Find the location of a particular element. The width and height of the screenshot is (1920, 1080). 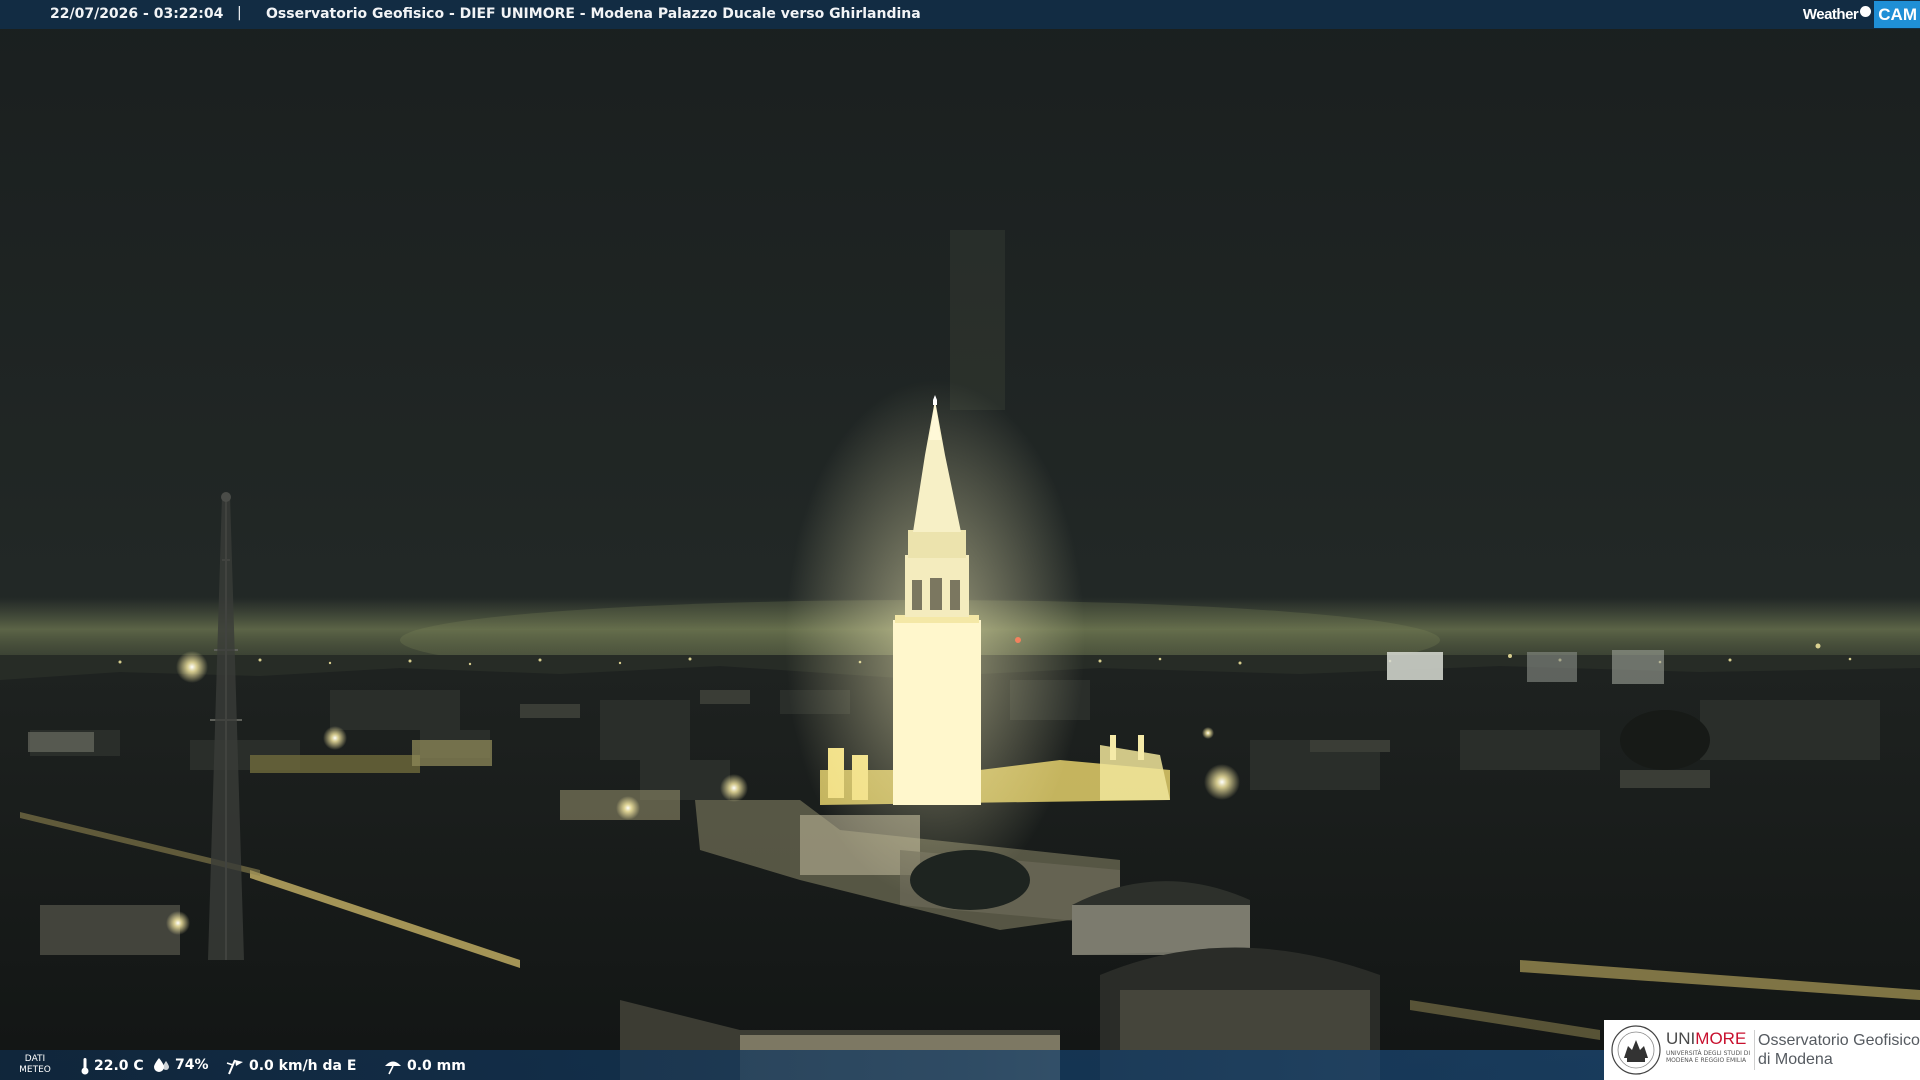

observatory-line1: Osservatorio Geofisico is located at coordinates (1839, 1040).